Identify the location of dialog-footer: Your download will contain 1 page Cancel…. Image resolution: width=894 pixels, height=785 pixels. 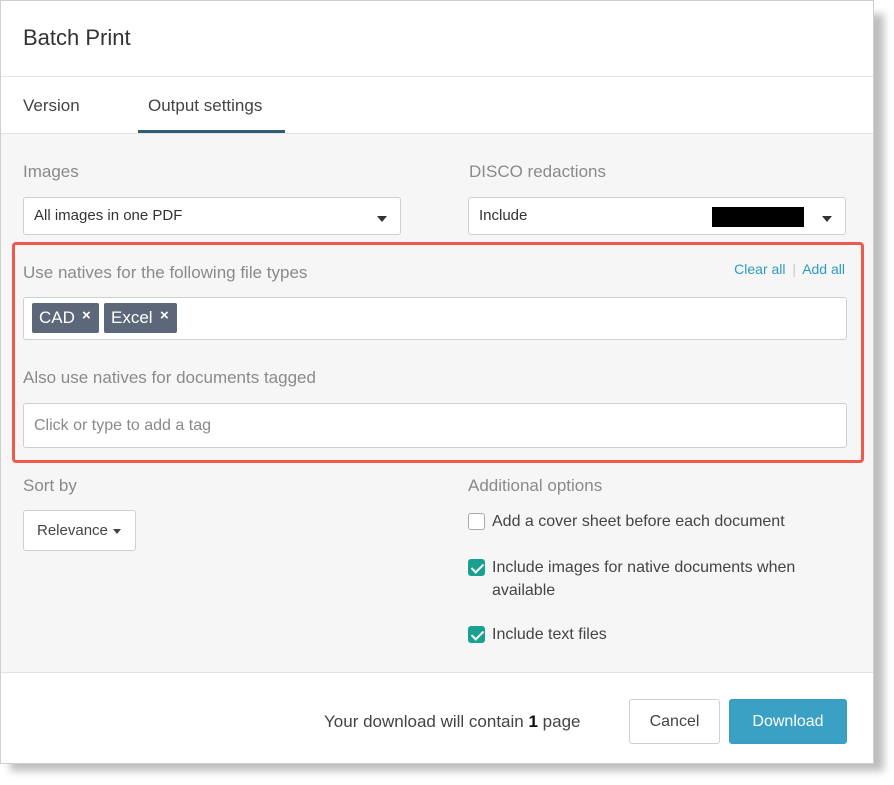
(437, 717).